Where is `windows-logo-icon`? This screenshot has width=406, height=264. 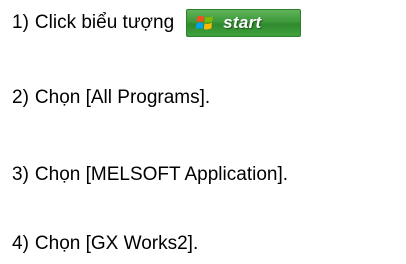
windows-logo-icon is located at coordinates (205, 22).